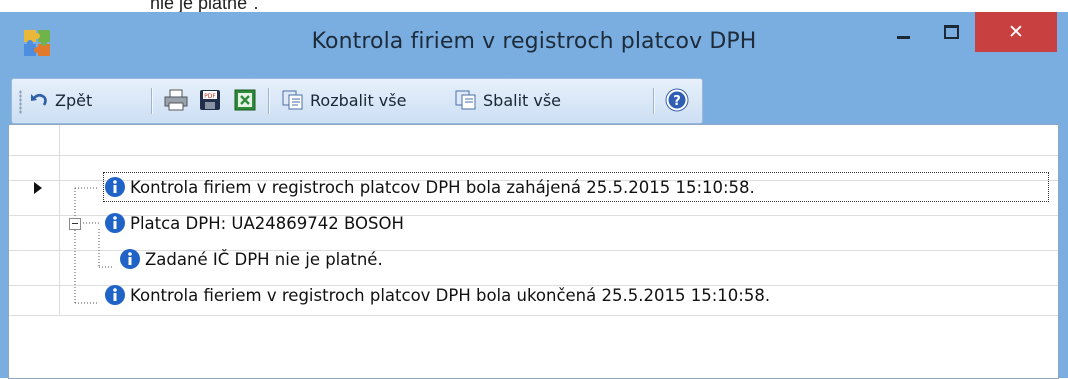 This screenshot has height=379, width=1068. I want to click on print-icon, so click(176, 100).